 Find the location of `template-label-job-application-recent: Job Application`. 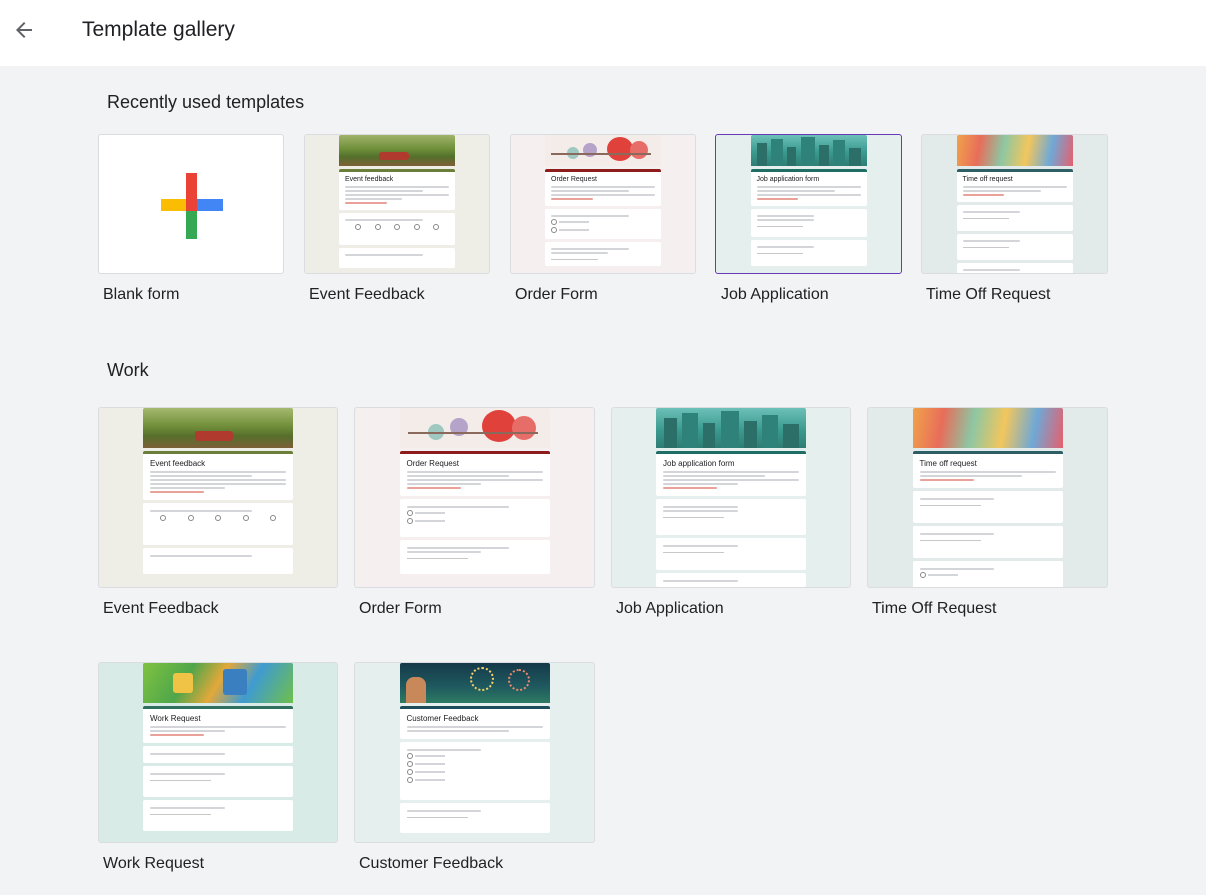

template-label-job-application-recent: Job Application is located at coordinates (775, 295).